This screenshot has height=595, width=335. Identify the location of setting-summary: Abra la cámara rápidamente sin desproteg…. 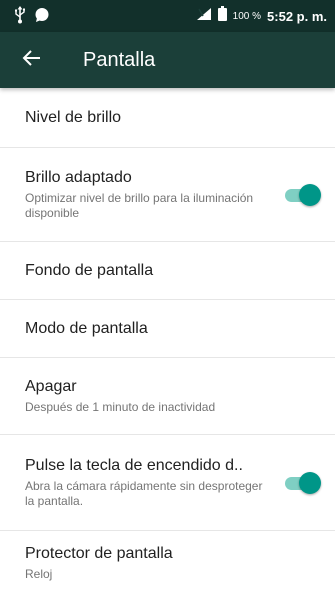
(144, 493).